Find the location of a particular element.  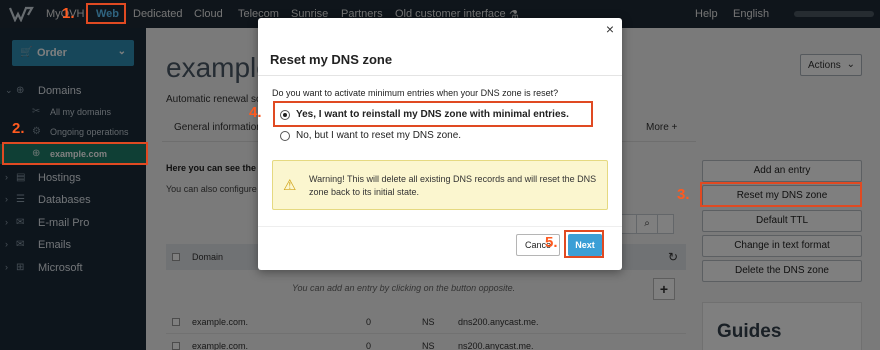

dialog-header: × Reset my DNS zone is located at coordinates (440, 47).